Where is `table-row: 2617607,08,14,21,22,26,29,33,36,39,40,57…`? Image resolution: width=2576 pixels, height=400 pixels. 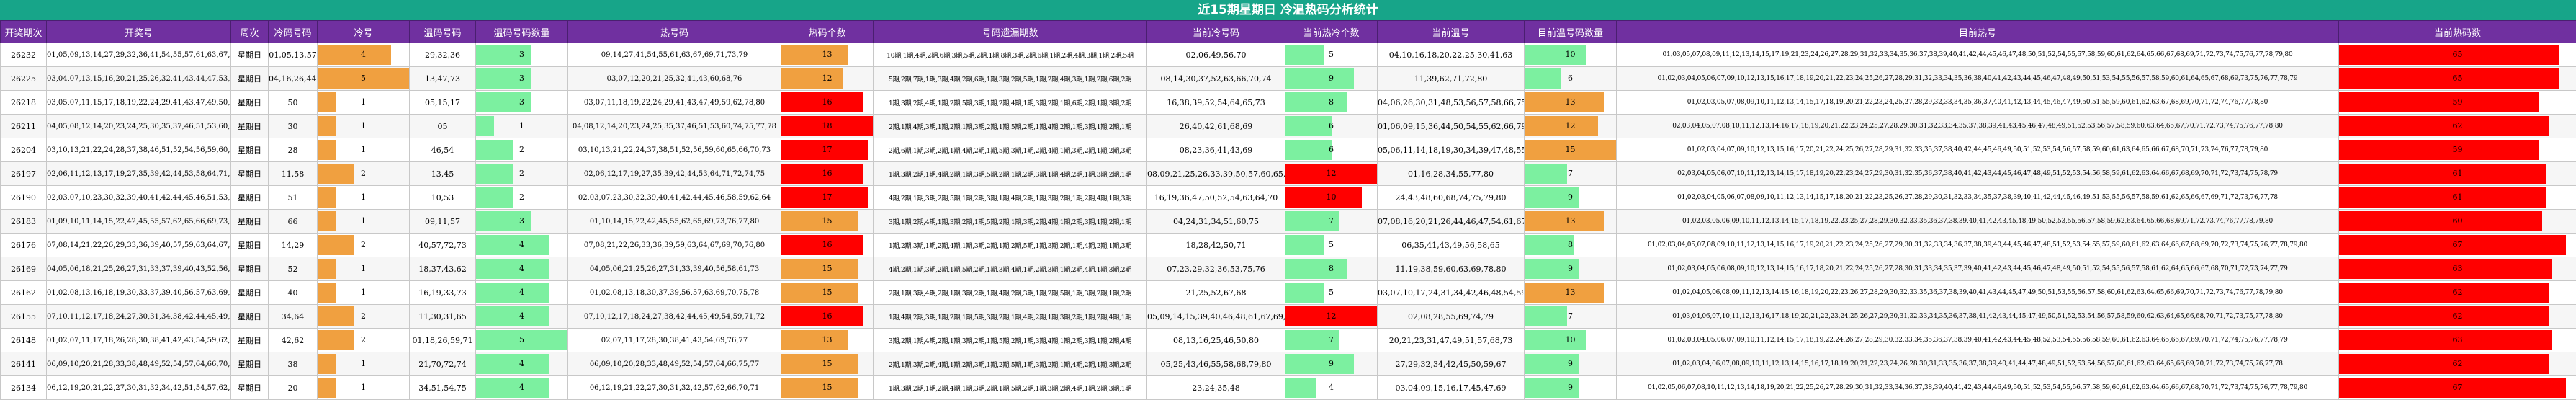
table-row: 2617607,08,14,21,22,26,29,33,36,39,40,57… is located at coordinates (1288, 245).